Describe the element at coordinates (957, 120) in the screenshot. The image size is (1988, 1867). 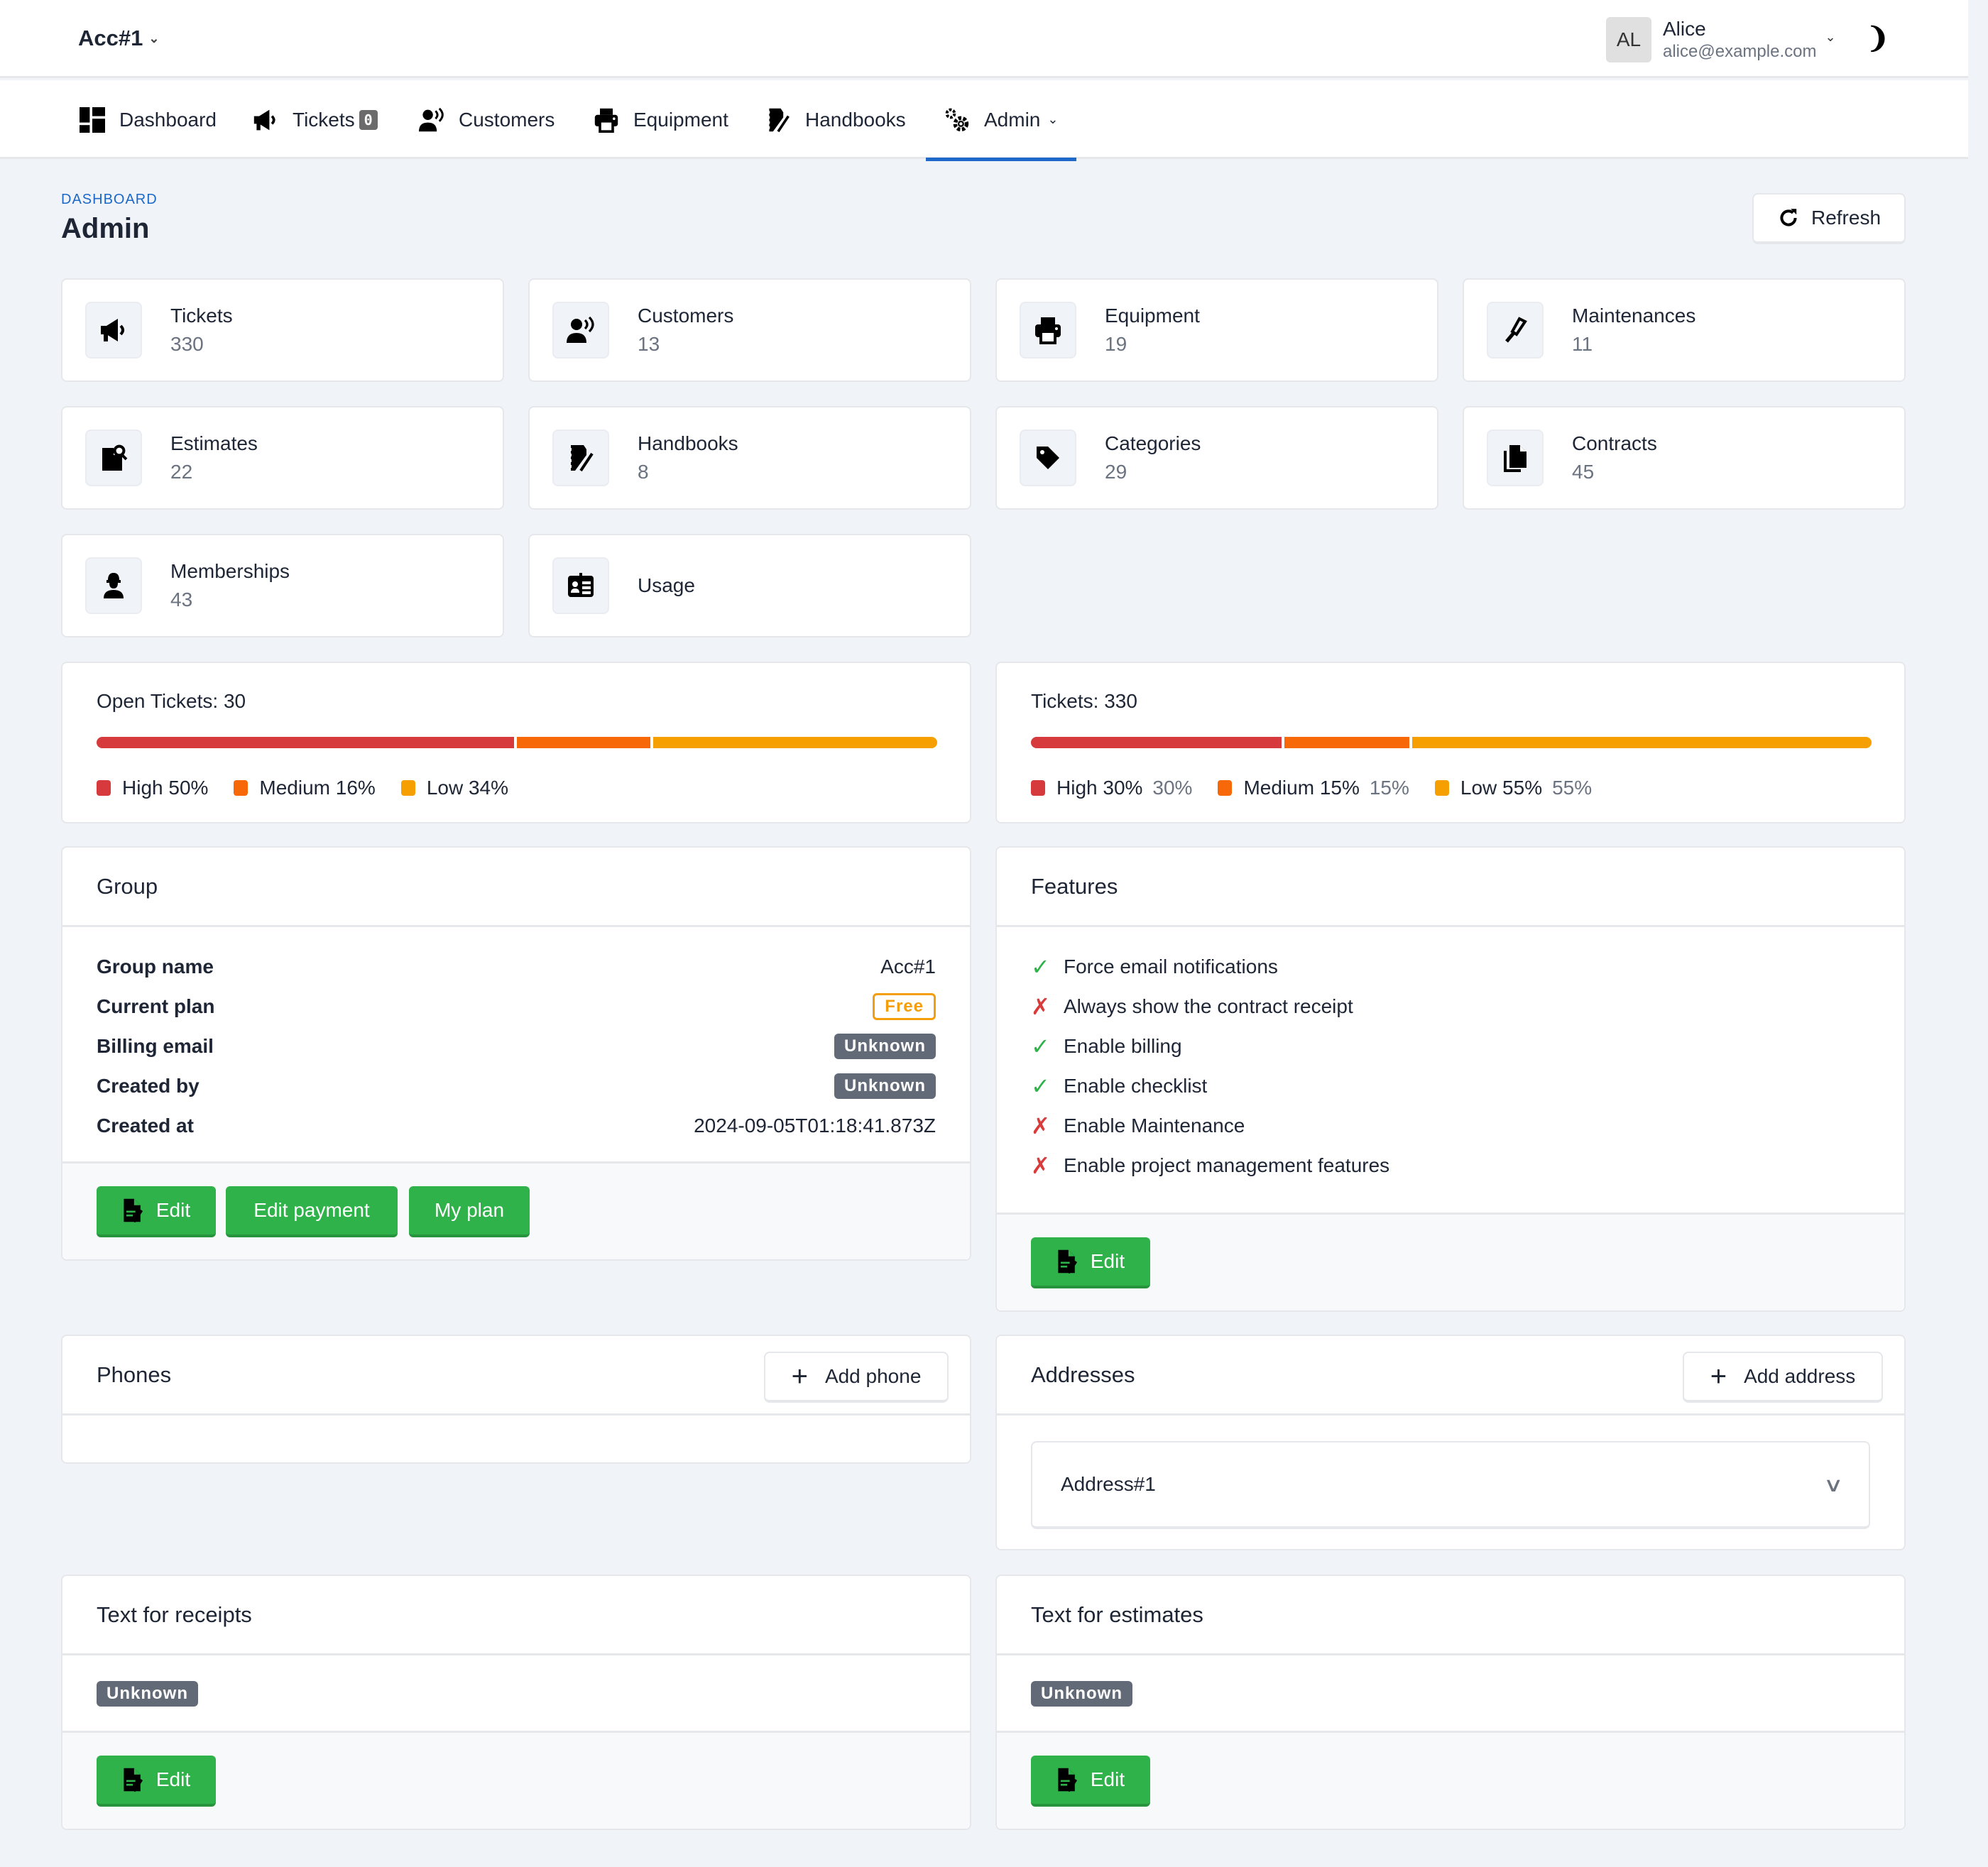
I see `gears-icon` at that location.